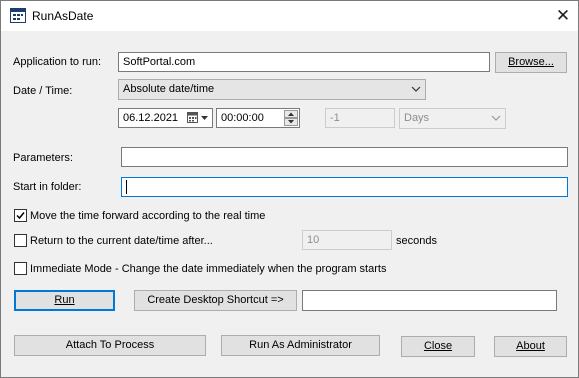 The width and height of the screenshot is (579, 378). I want to click on immediate-mode-checkbox, so click(20, 268).